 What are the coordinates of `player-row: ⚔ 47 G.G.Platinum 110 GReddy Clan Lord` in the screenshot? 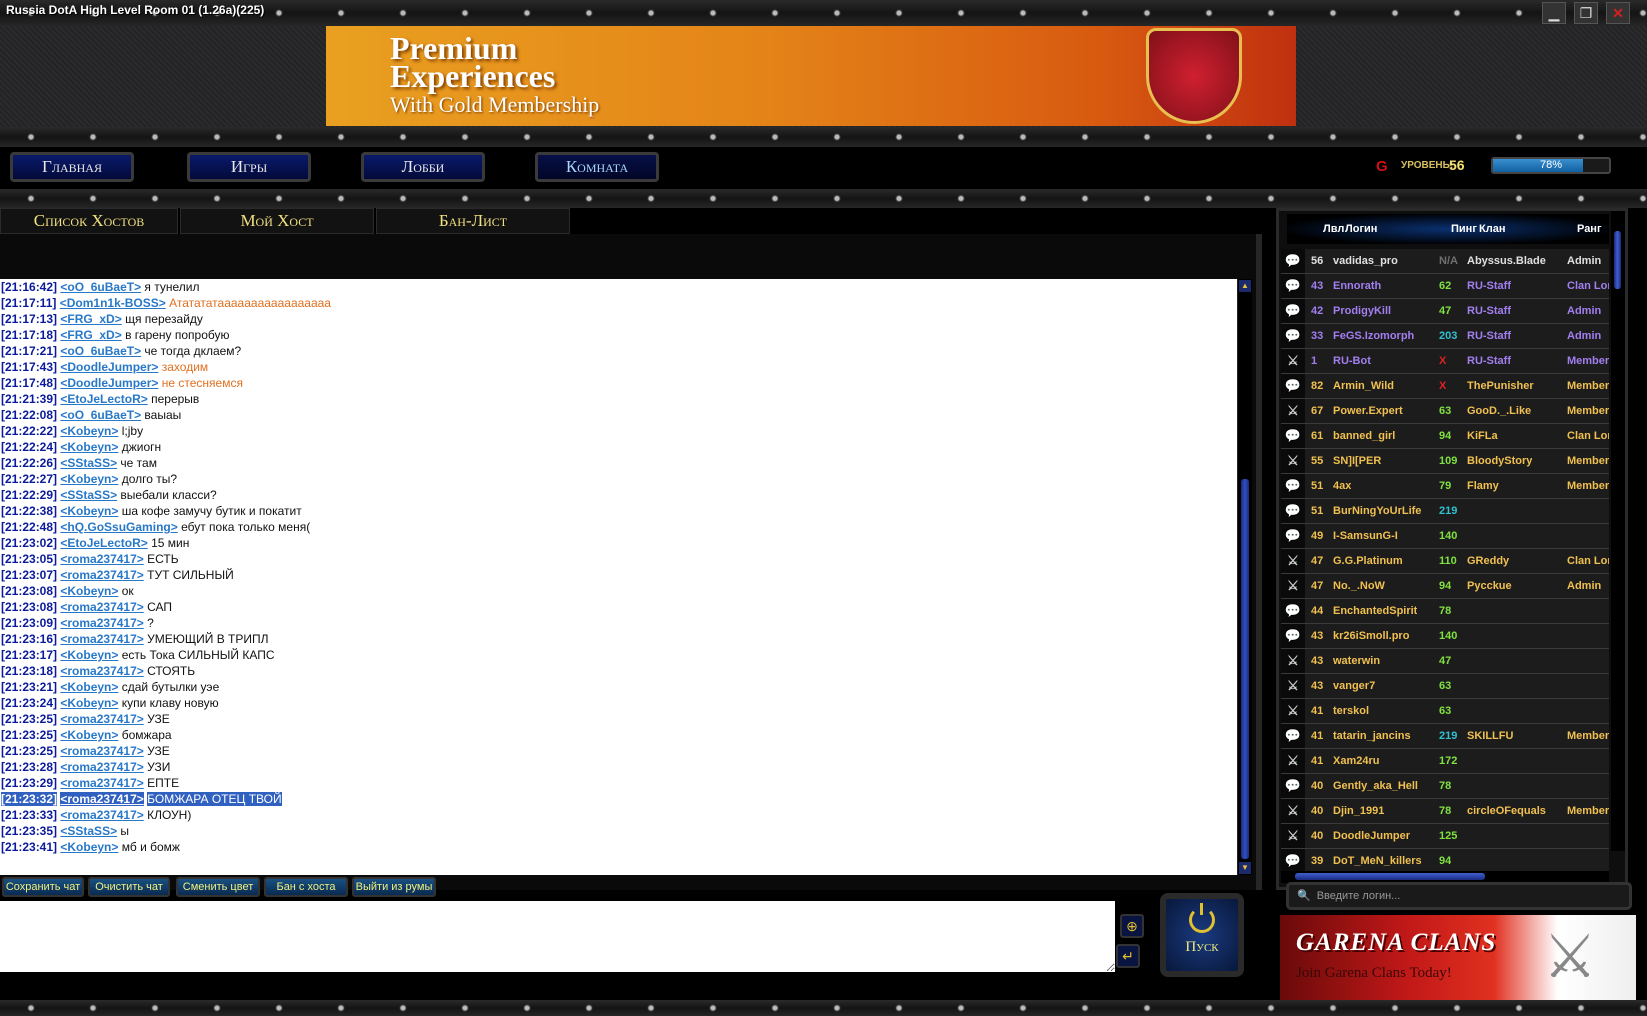 It's located at (1445, 561).